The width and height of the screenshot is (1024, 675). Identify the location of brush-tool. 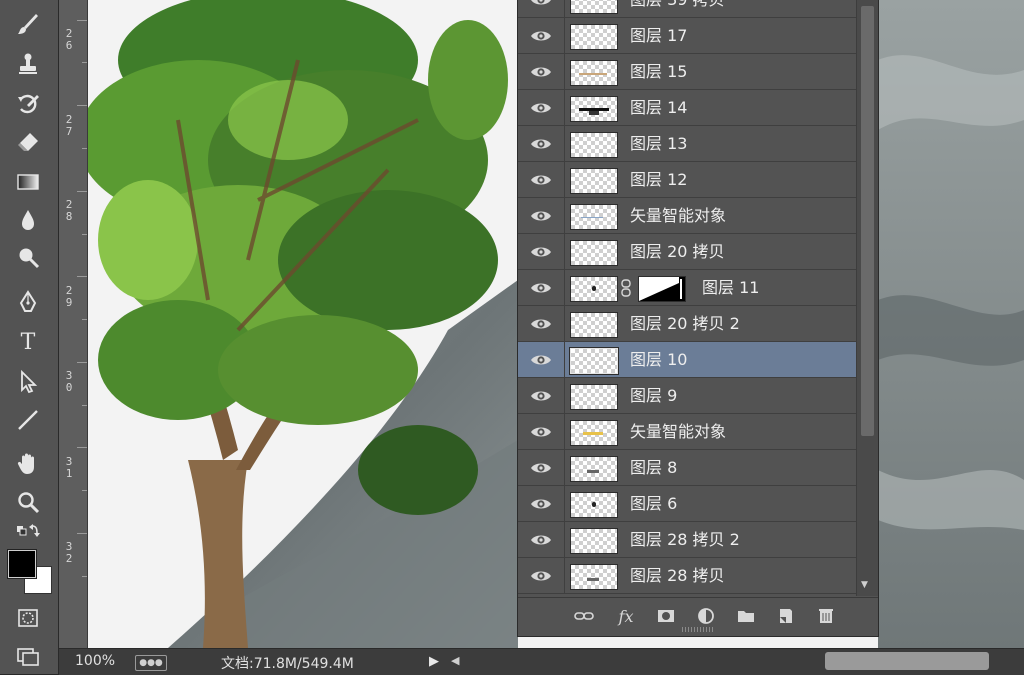
(28, 24).